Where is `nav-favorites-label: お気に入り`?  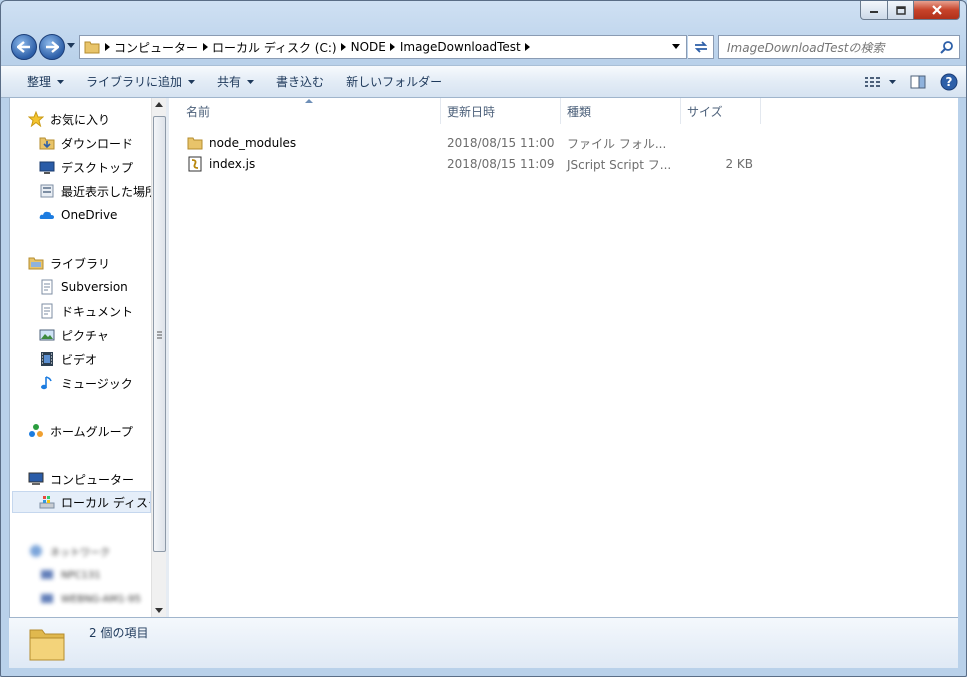
nav-favorites-label: お気に入り is located at coordinates (80, 119).